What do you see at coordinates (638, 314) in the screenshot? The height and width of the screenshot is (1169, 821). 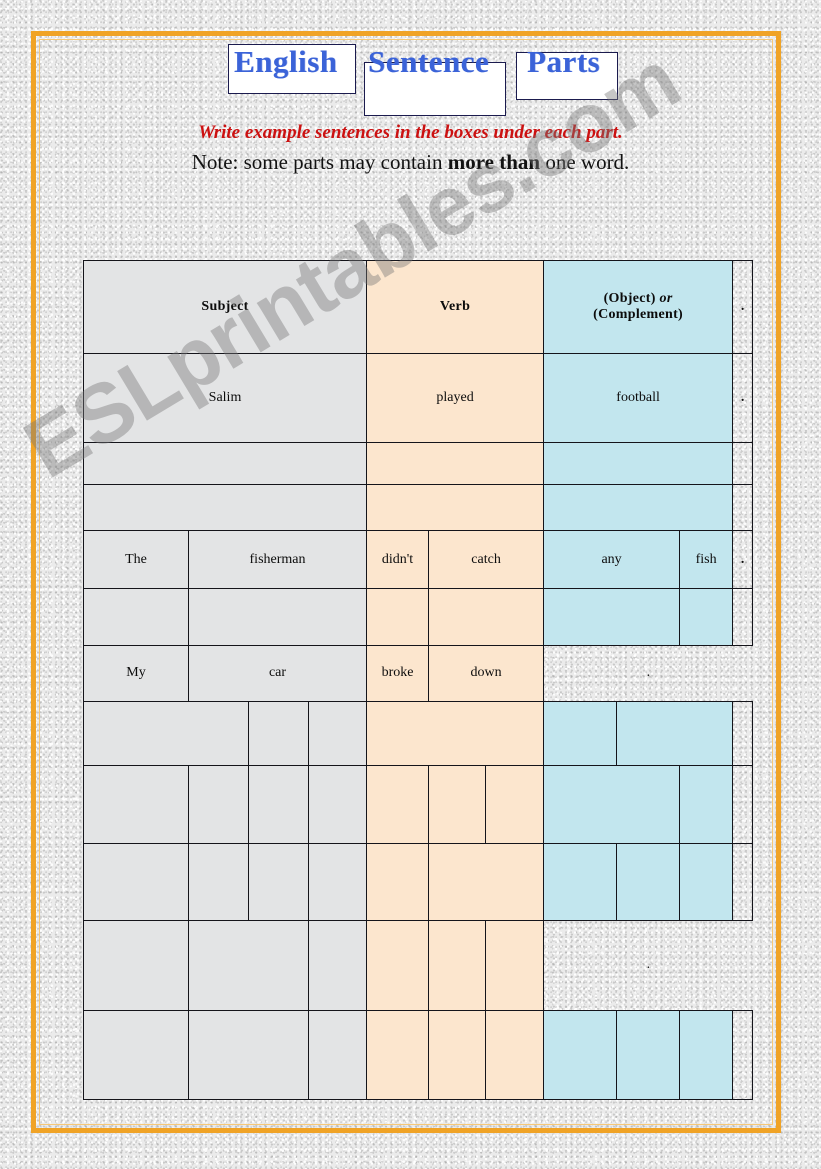 I see `header-complement-text: (Complement)` at bounding box center [638, 314].